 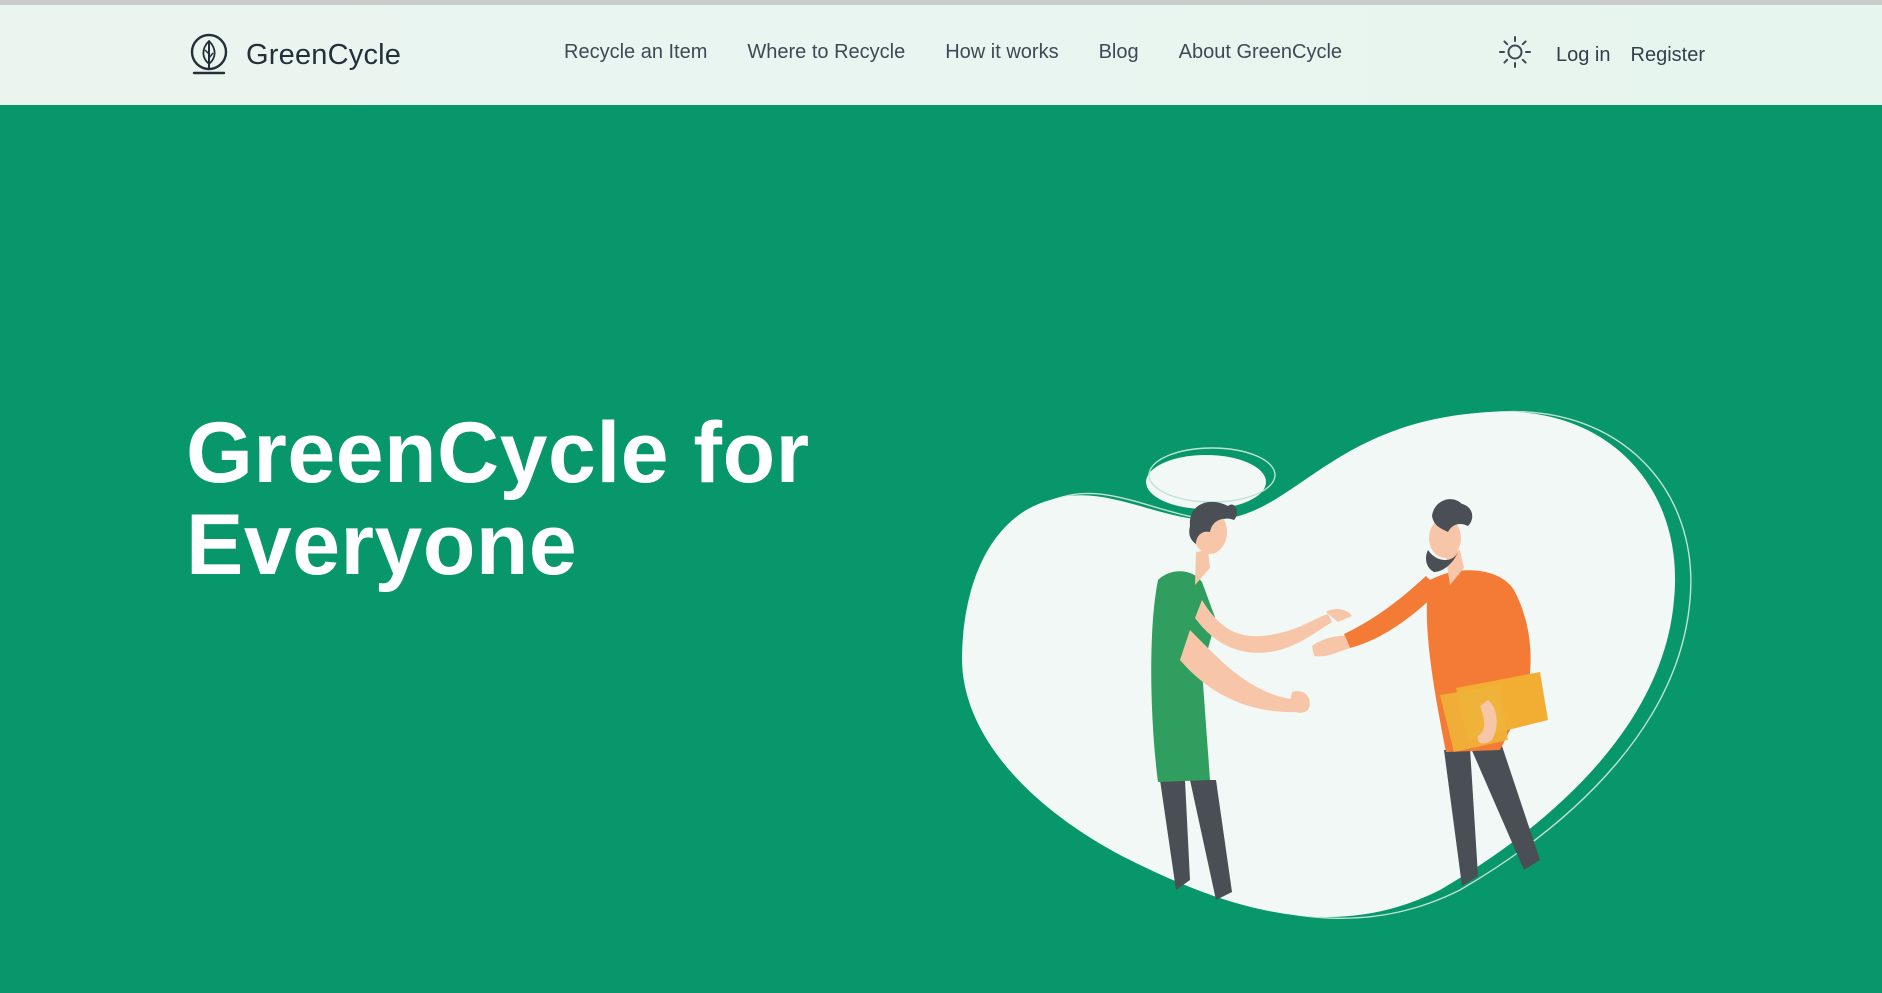 I want to click on leaf-circle-icon, so click(x=209, y=54).